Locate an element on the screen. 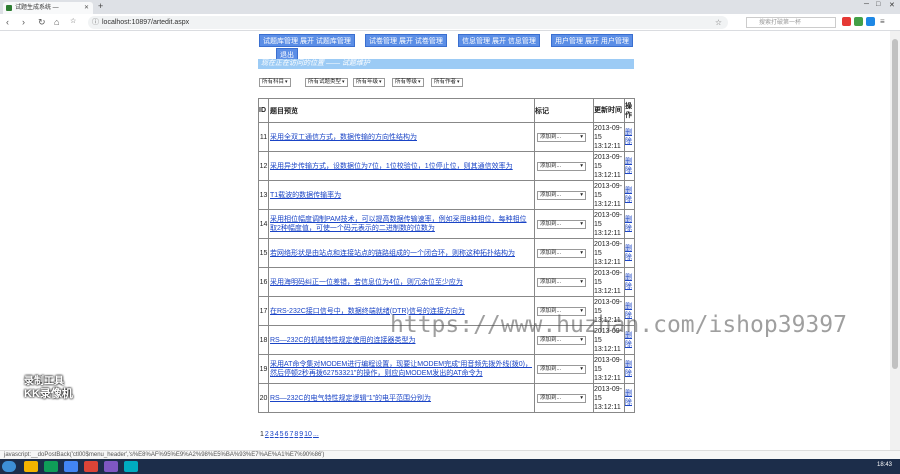 This screenshot has width=900, height=474. question-link: 采用海明码纠正一位差错，若信息位为4位，则冗余位至少应为 is located at coordinates (366, 282).